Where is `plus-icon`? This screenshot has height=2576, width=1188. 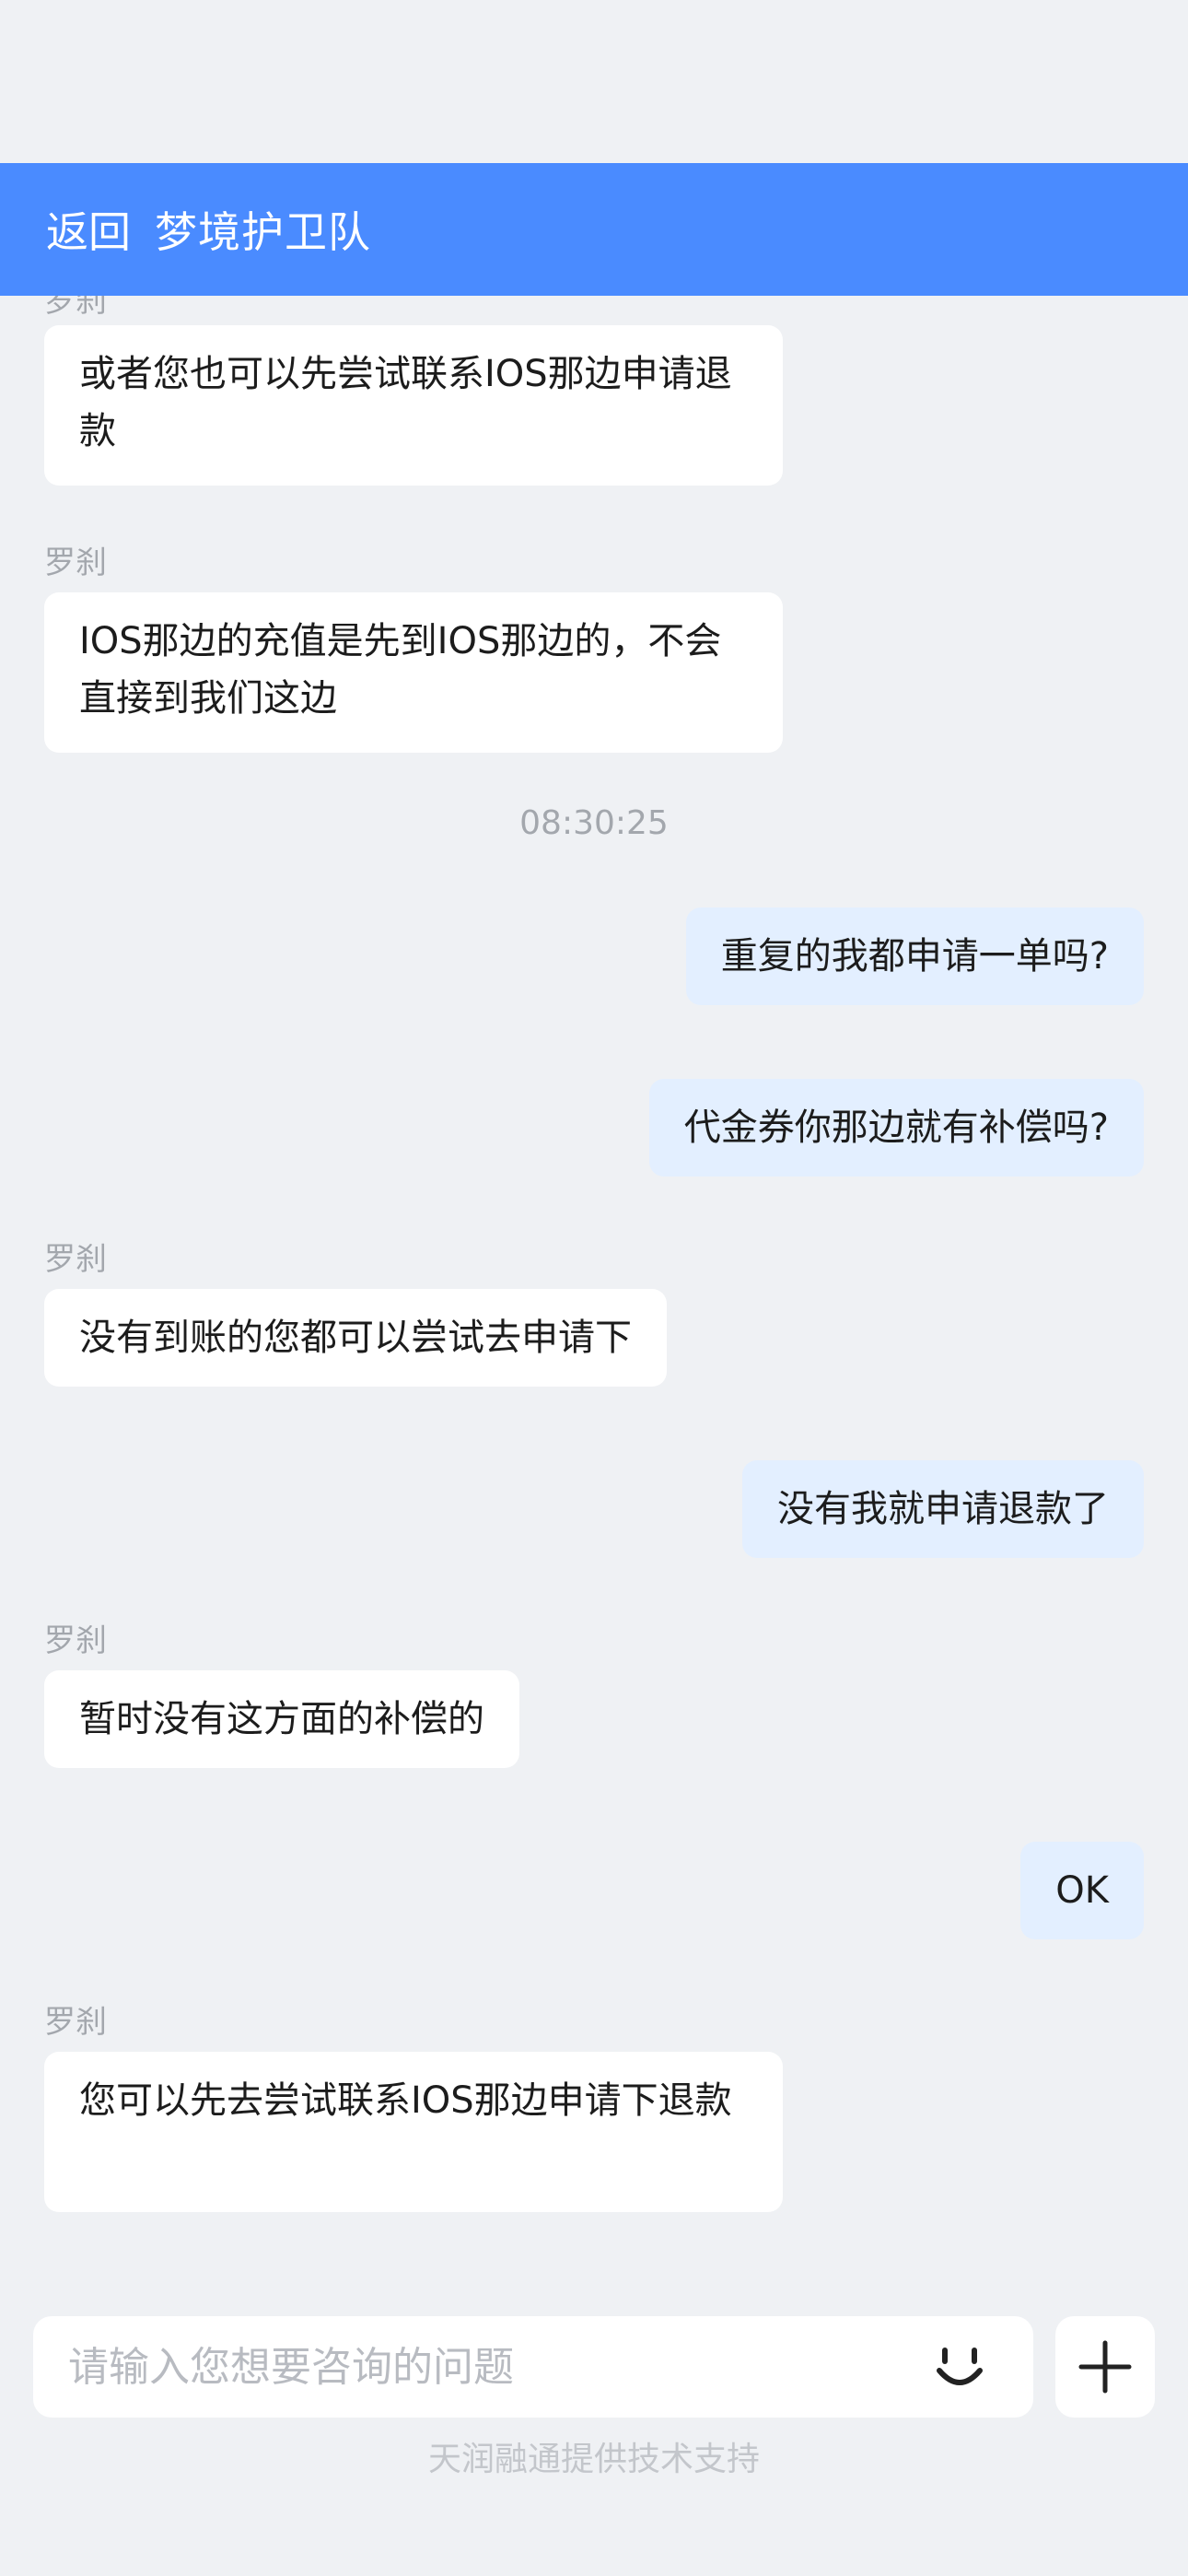 plus-icon is located at coordinates (1105, 2367).